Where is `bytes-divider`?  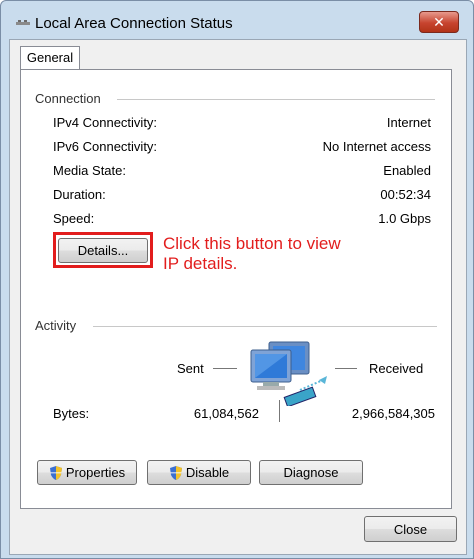 bytes-divider is located at coordinates (279, 411).